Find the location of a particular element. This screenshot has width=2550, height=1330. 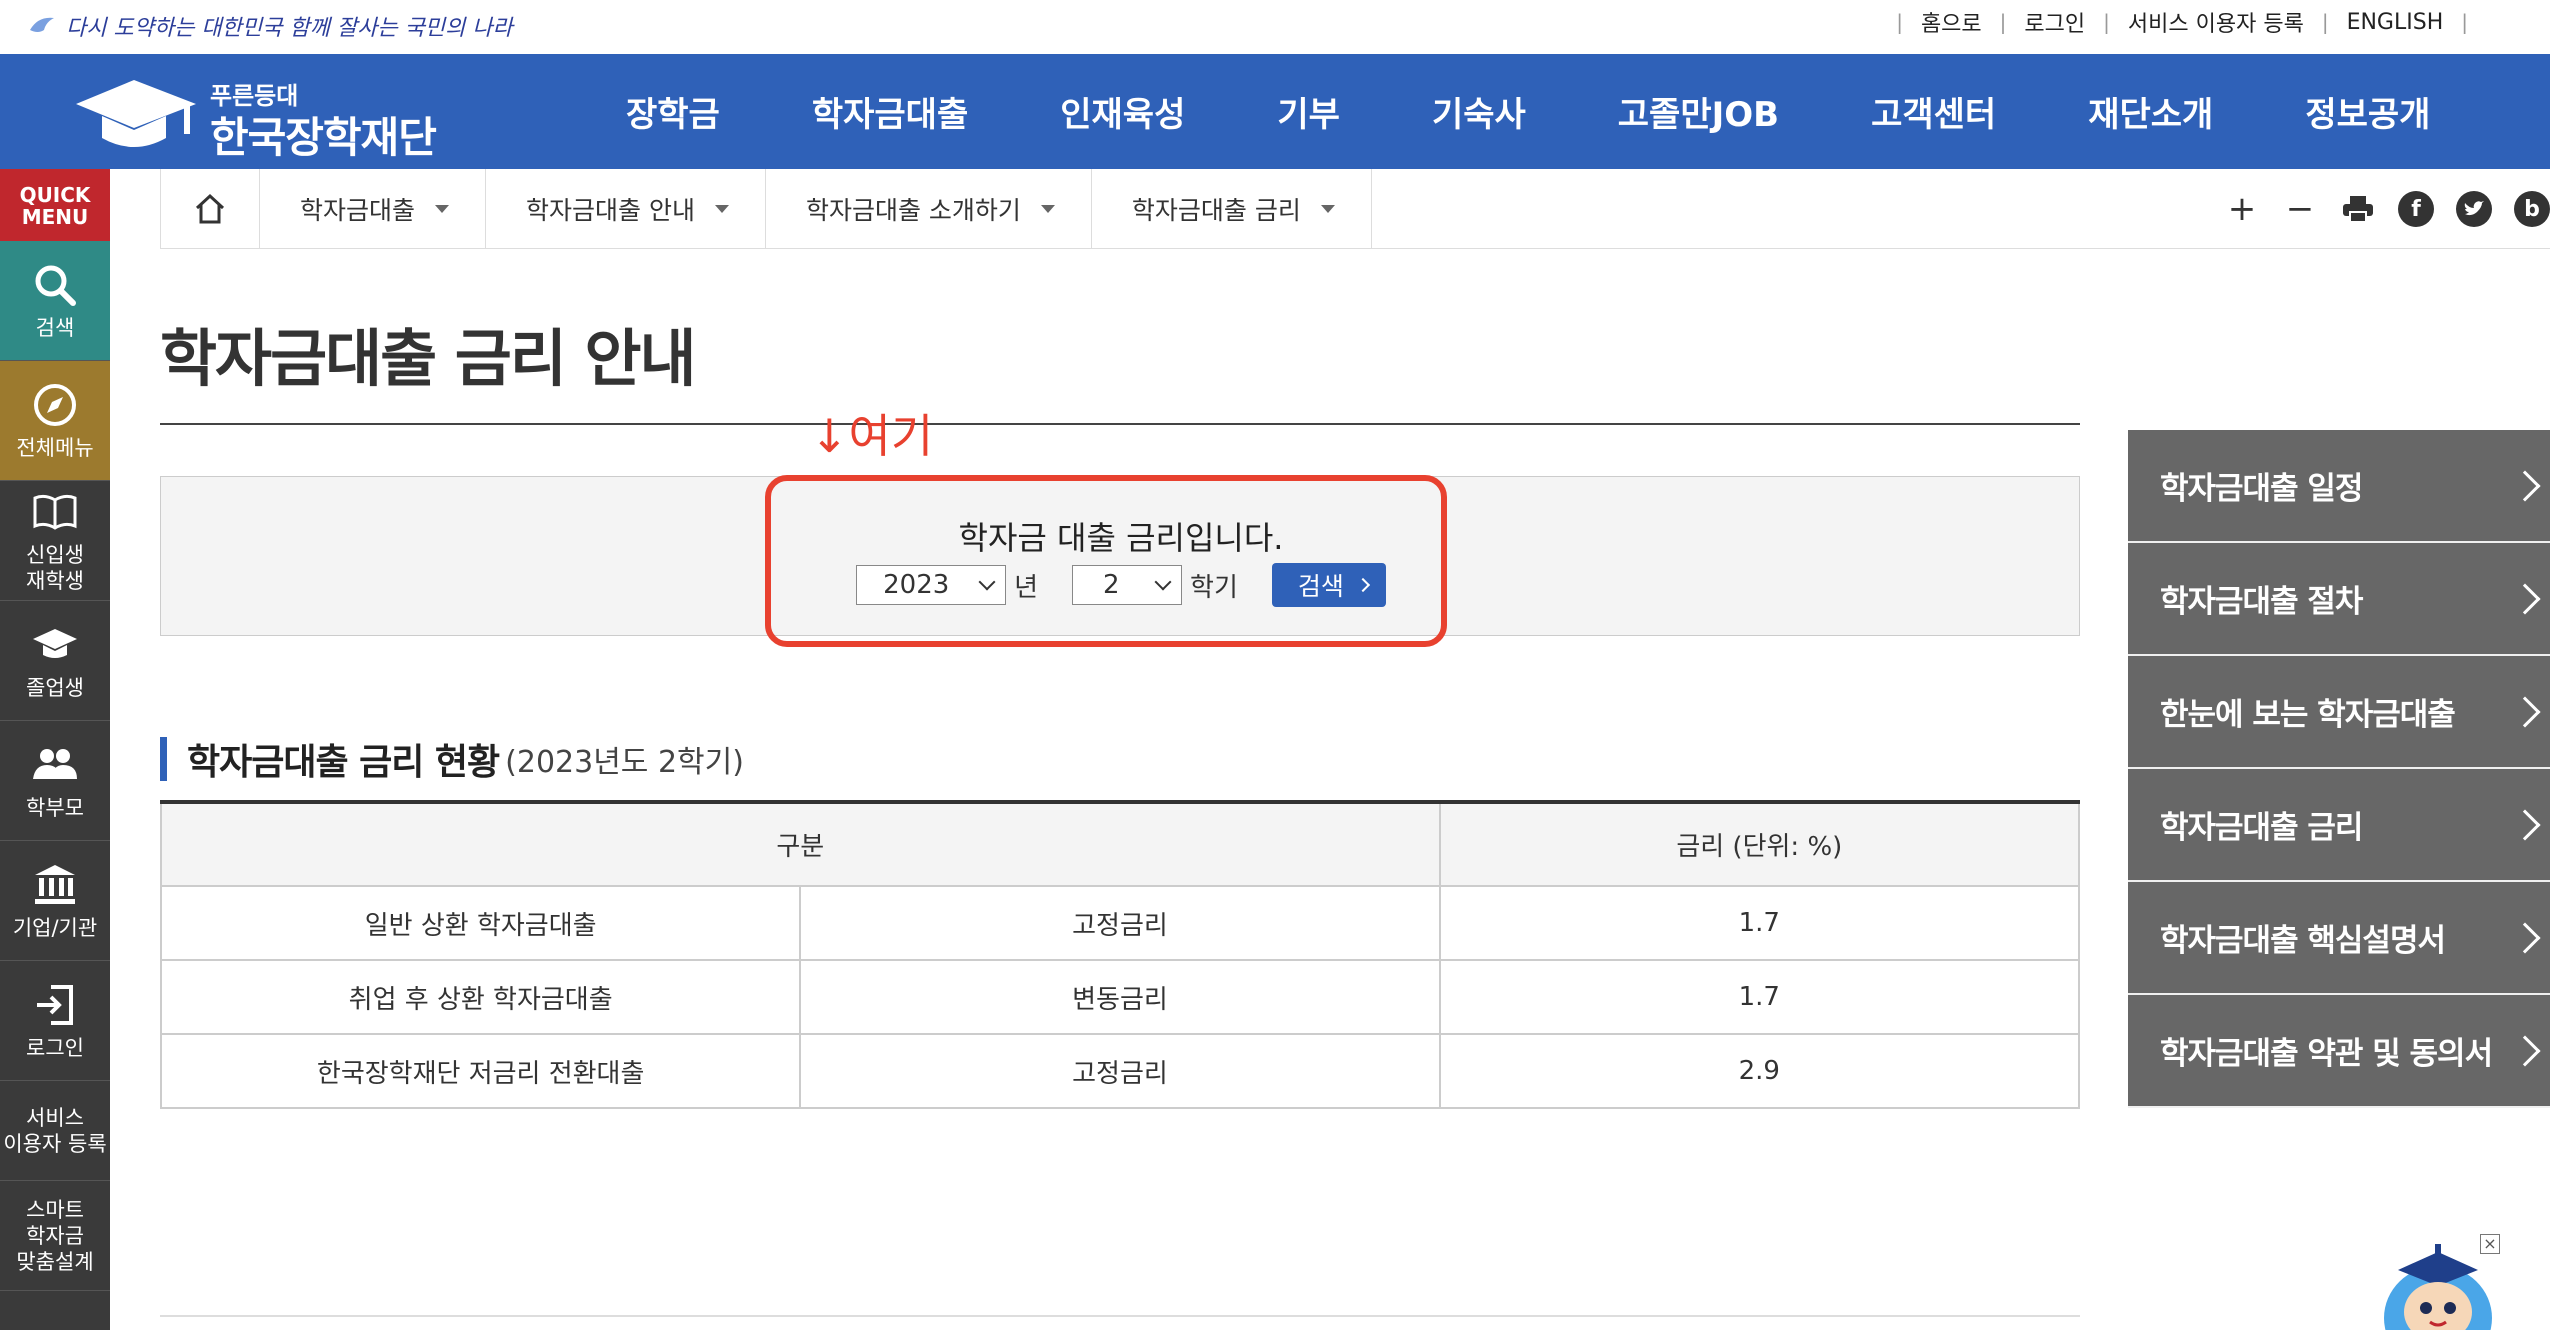

twitter-icon is located at coordinates (2474, 209).